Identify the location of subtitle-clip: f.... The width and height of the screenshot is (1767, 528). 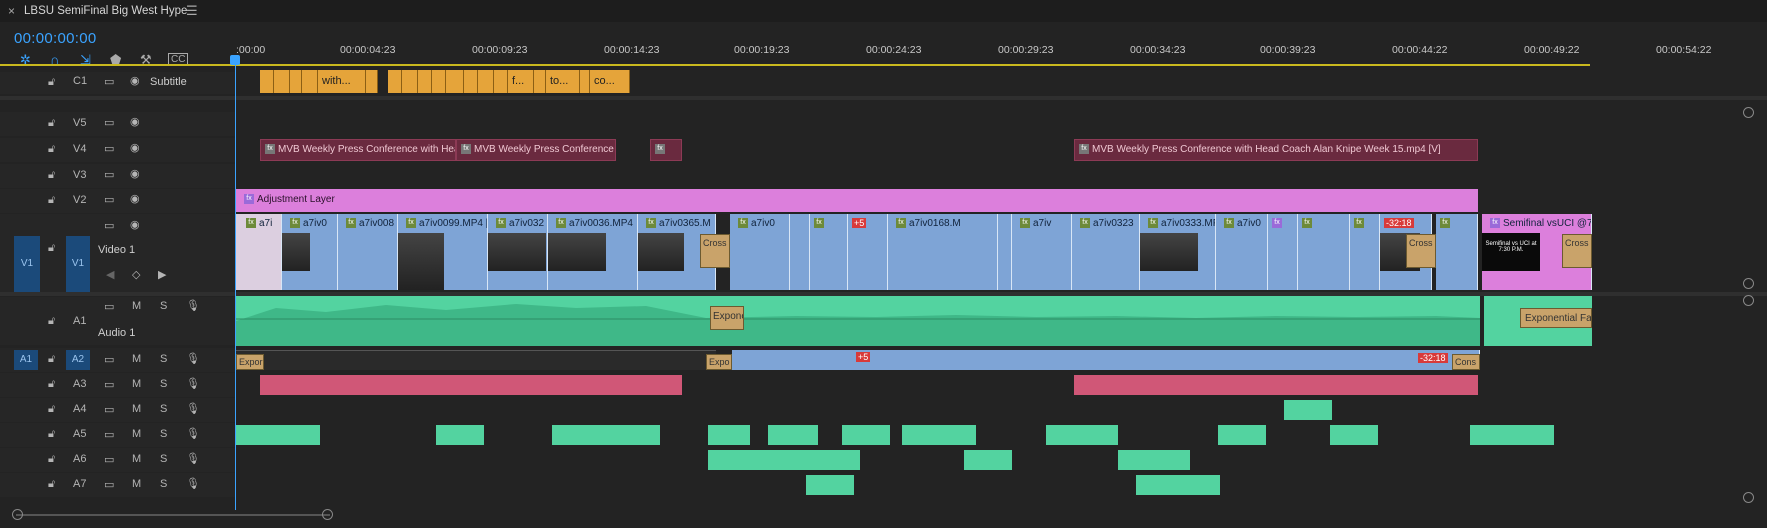
(521, 81).